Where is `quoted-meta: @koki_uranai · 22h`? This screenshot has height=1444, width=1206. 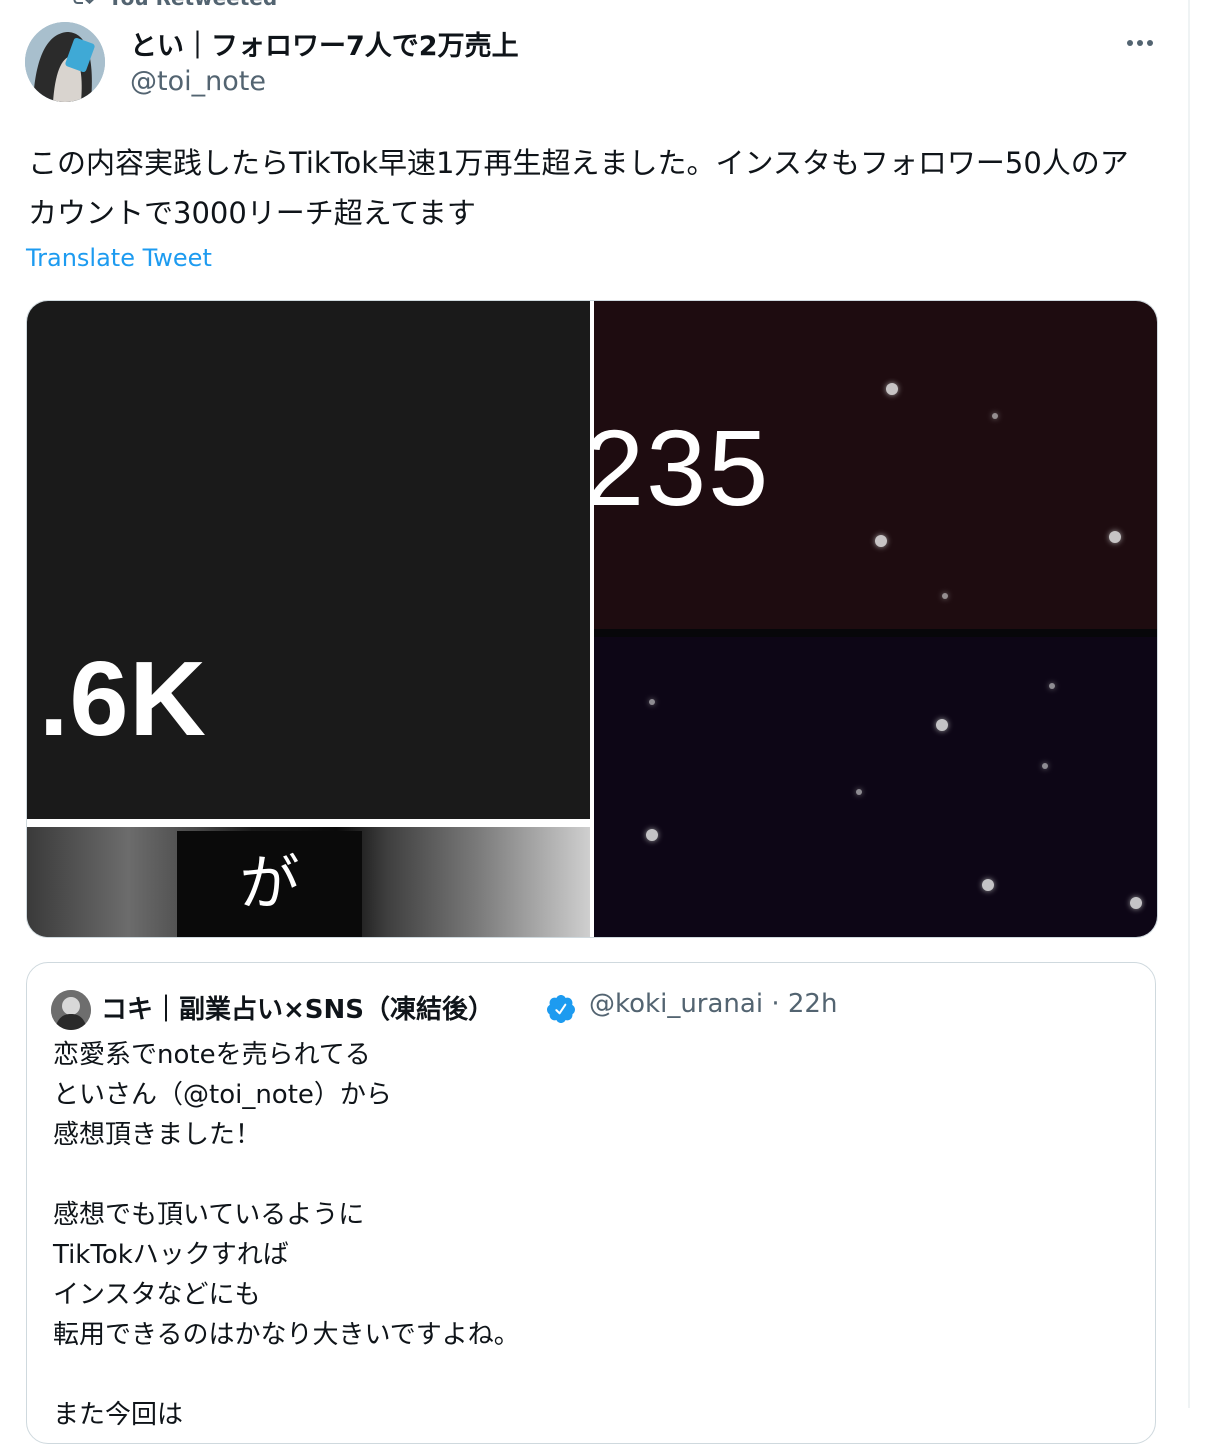
quoted-meta: @koki_uranai · 22h is located at coordinates (713, 1004).